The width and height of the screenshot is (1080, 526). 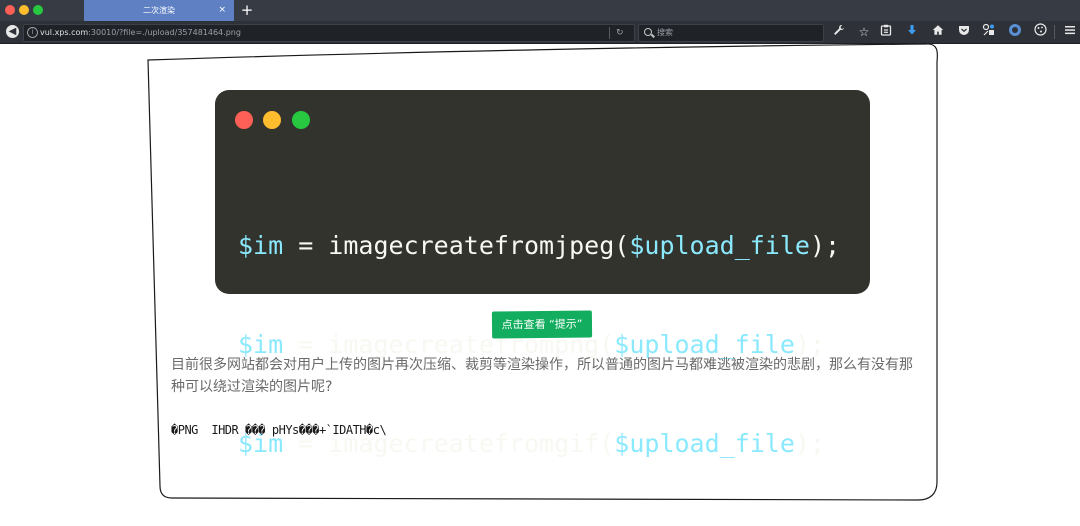 What do you see at coordinates (12, 31) in the screenshot?
I see `back-icon: ◀` at bounding box center [12, 31].